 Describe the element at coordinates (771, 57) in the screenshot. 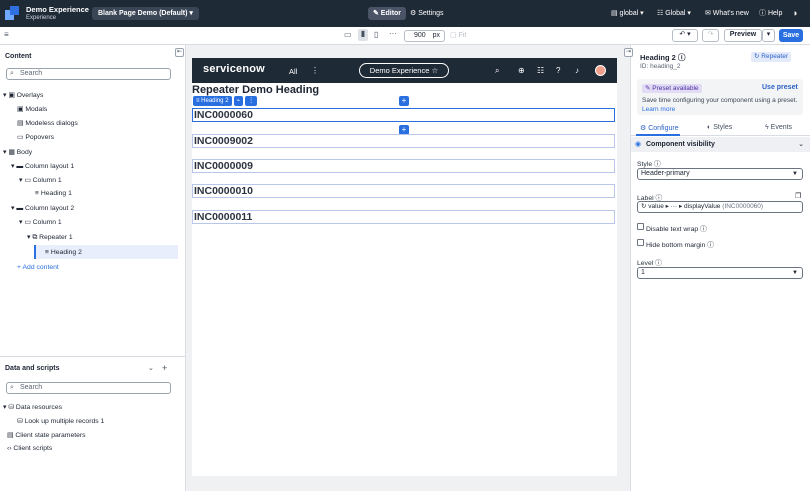

I see `parent-badge: ↻ Repeater` at that location.